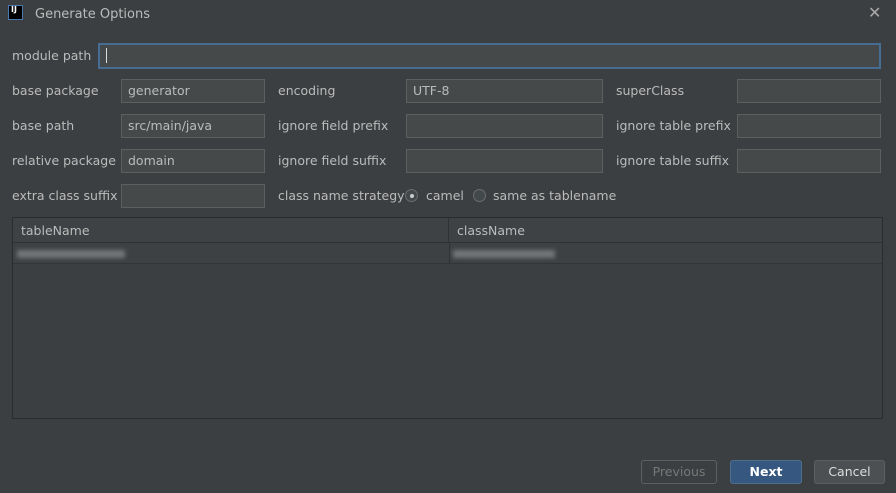 The image size is (896, 493). I want to click on encoding-label: encoding, so click(307, 90).